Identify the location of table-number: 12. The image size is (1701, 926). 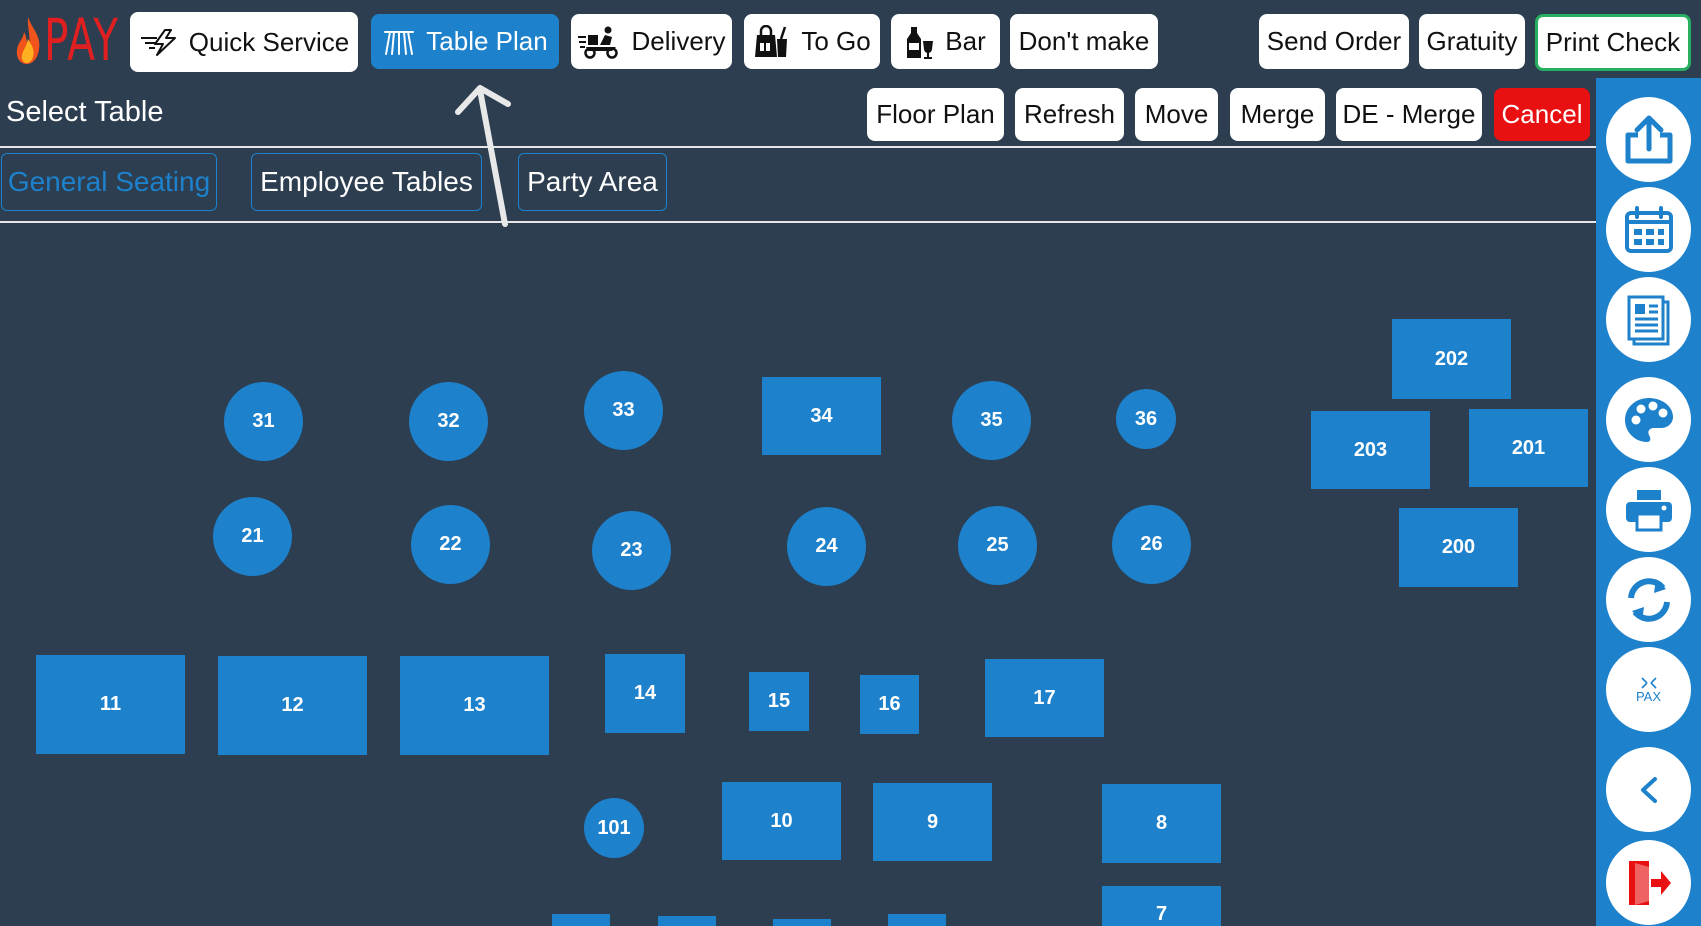
(292, 705).